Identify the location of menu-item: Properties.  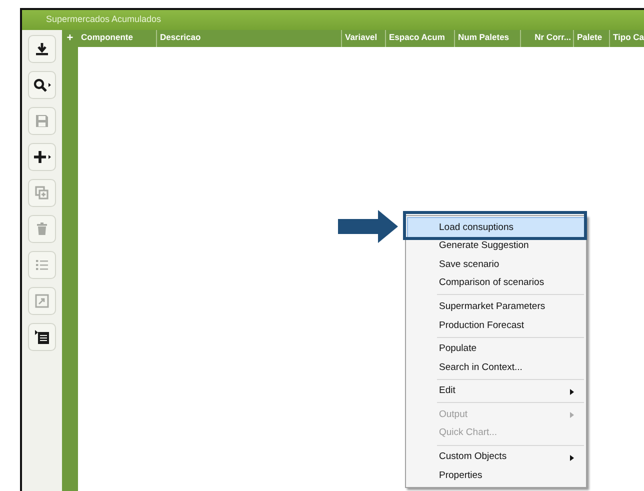
(496, 475).